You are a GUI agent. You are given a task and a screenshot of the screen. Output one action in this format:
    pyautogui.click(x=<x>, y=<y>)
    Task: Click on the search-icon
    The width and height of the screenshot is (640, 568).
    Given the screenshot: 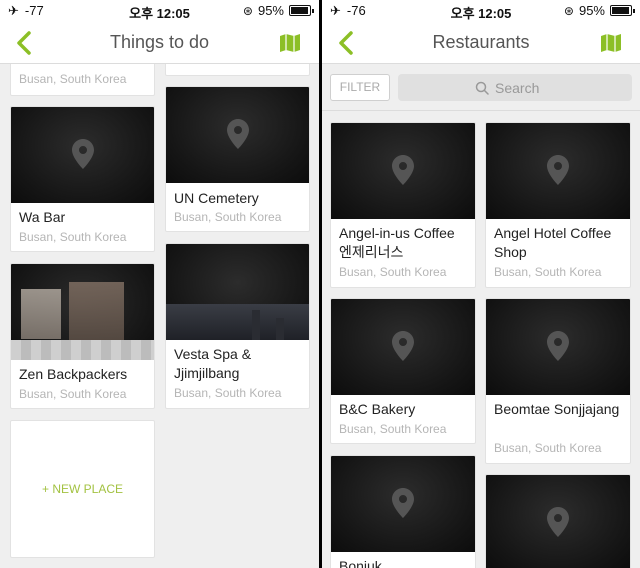 What is the action you would take?
    pyautogui.click(x=482, y=88)
    